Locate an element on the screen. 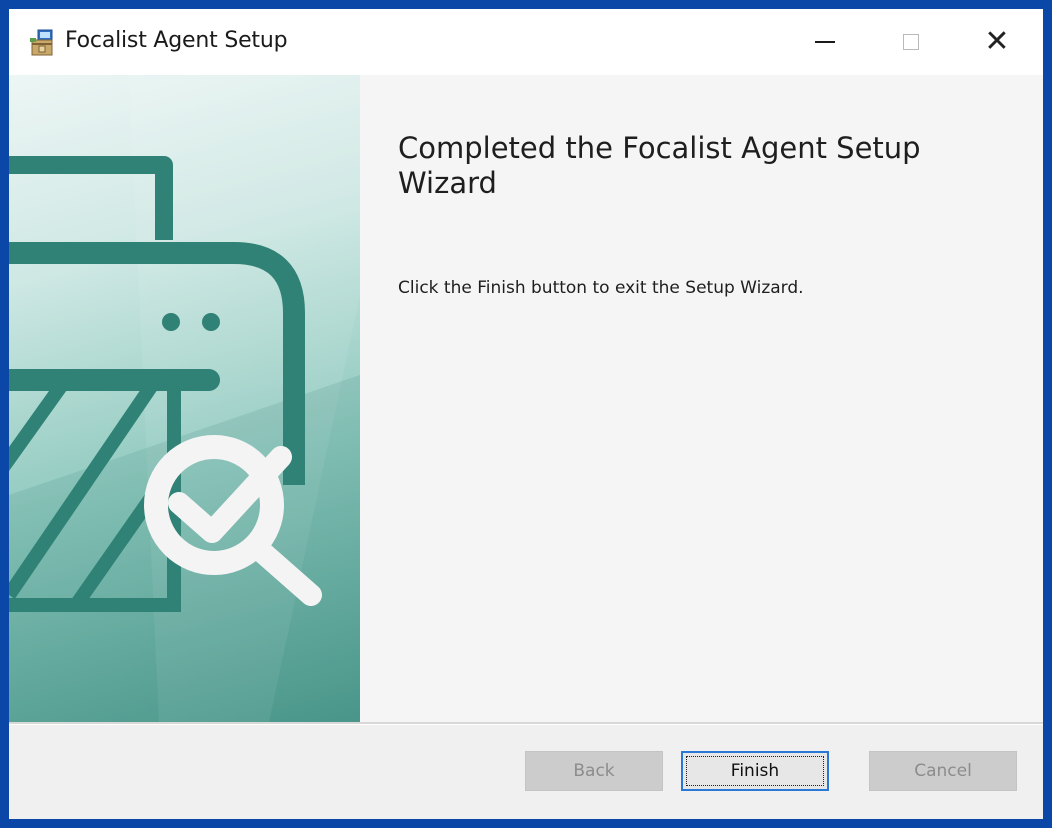  finish-button: Finish is located at coordinates (755, 771).